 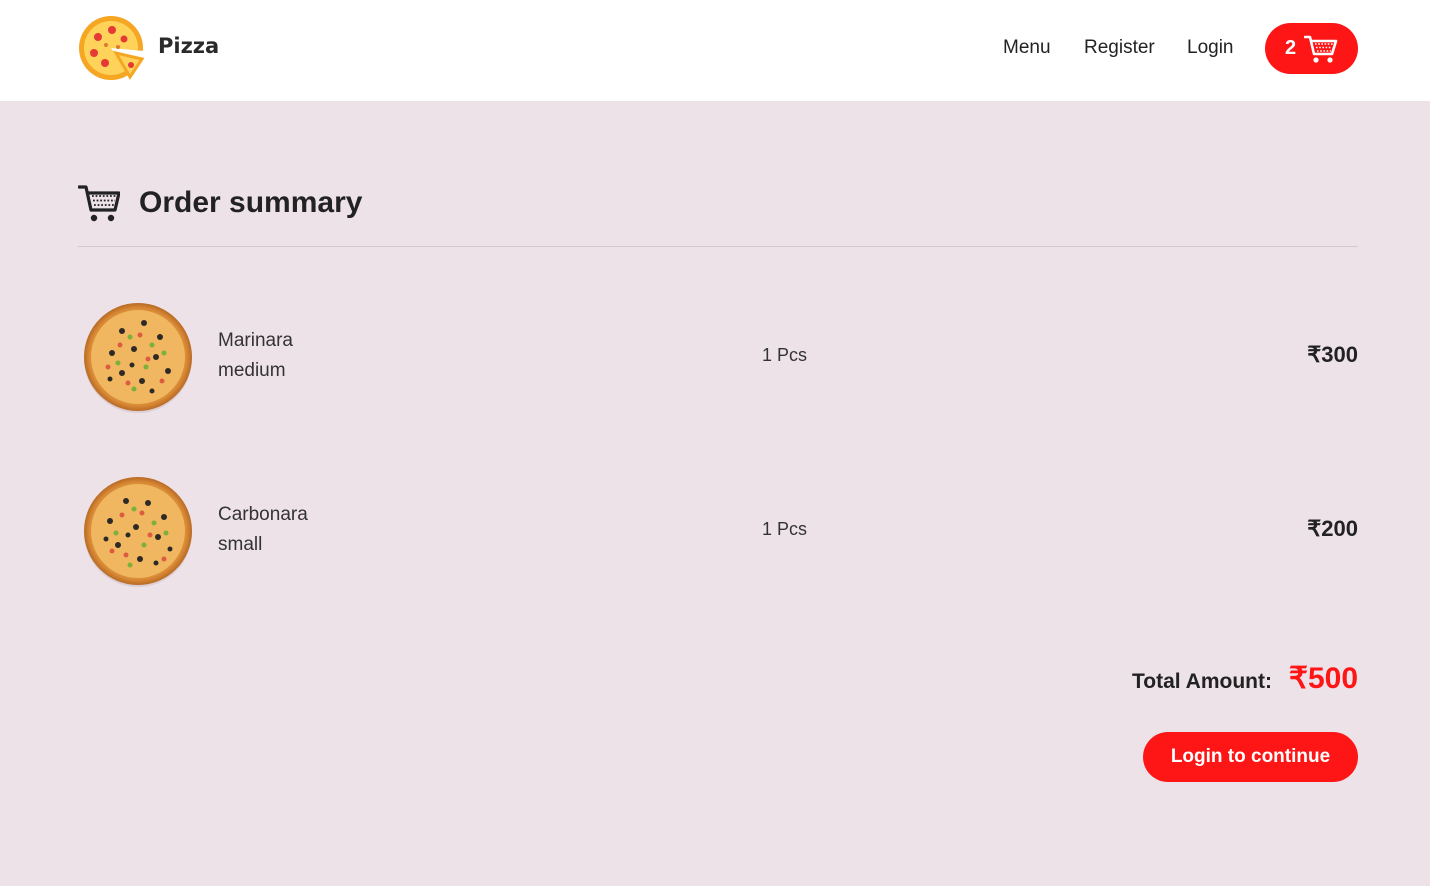 What do you see at coordinates (111, 48) in the screenshot?
I see `pizza-slice-icon` at bounding box center [111, 48].